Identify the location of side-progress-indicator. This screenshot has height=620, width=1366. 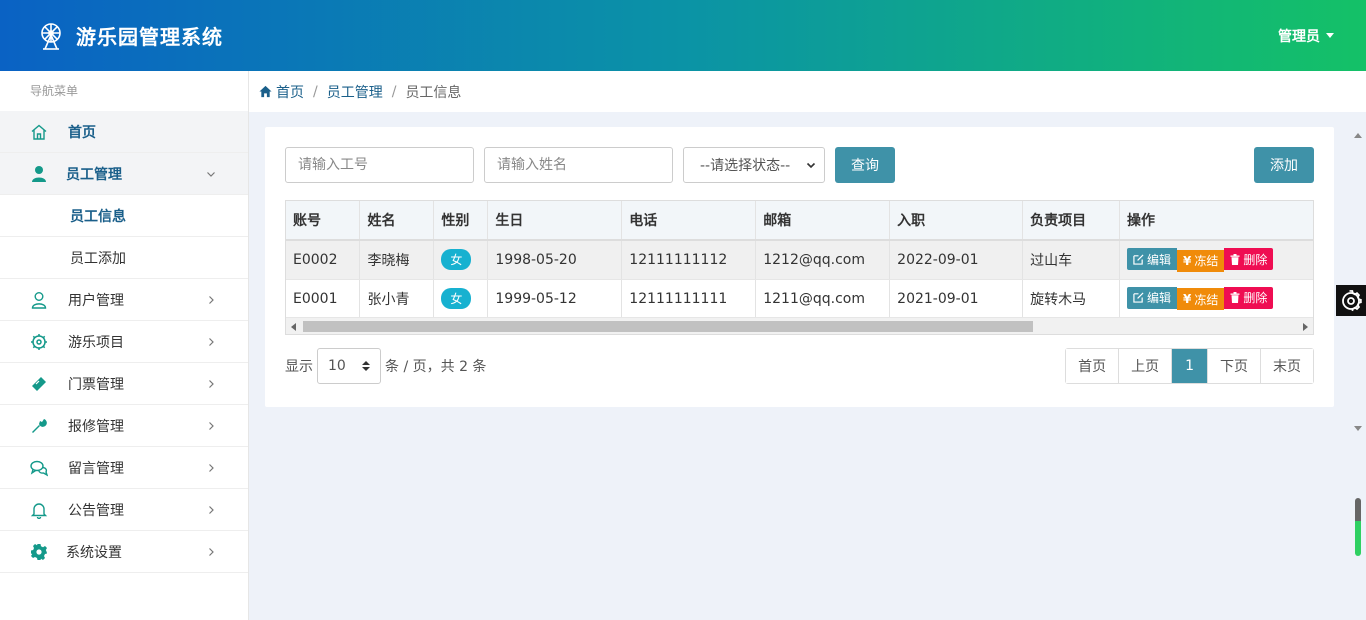
(1358, 527).